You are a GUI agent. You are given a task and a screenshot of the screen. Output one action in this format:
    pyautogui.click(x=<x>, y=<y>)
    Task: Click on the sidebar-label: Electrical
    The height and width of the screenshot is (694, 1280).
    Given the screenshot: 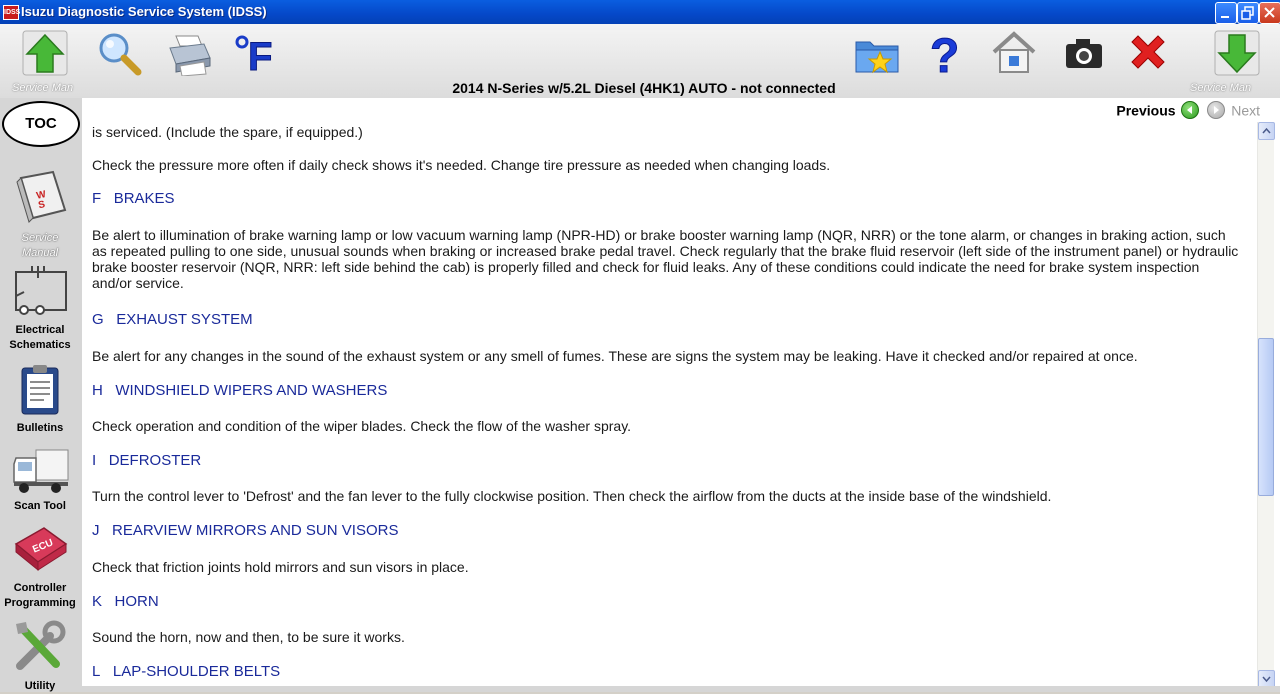 What is the action you would take?
    pyautogui.click(x=40, y=330)
    